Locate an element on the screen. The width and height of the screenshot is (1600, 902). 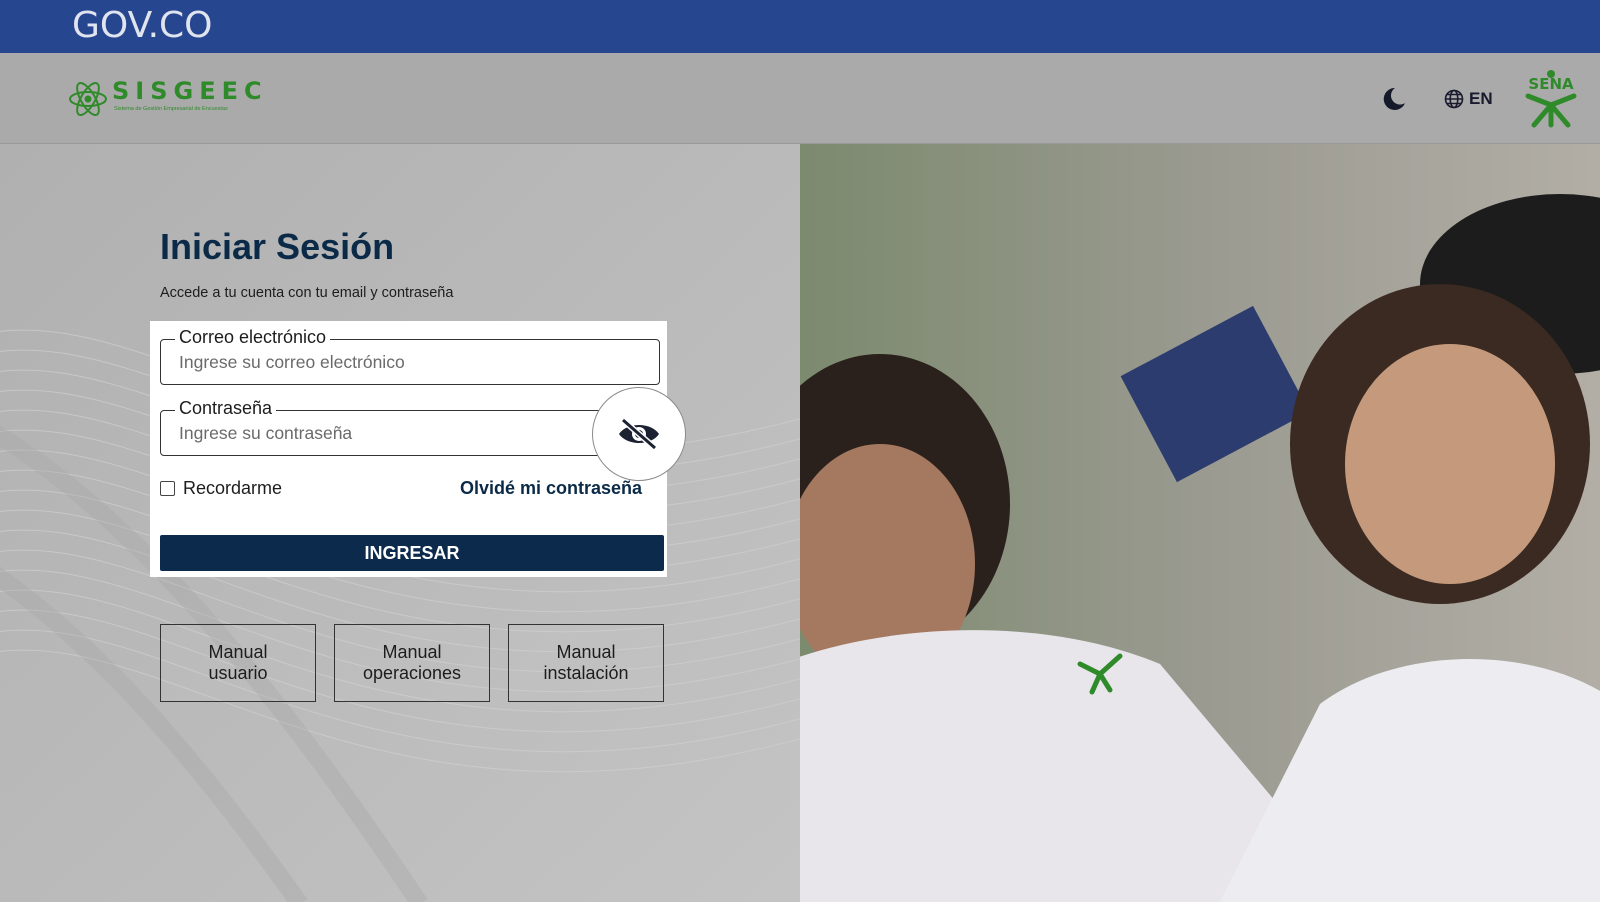
password-field: Contraseña is located at coordinates (410, 427).